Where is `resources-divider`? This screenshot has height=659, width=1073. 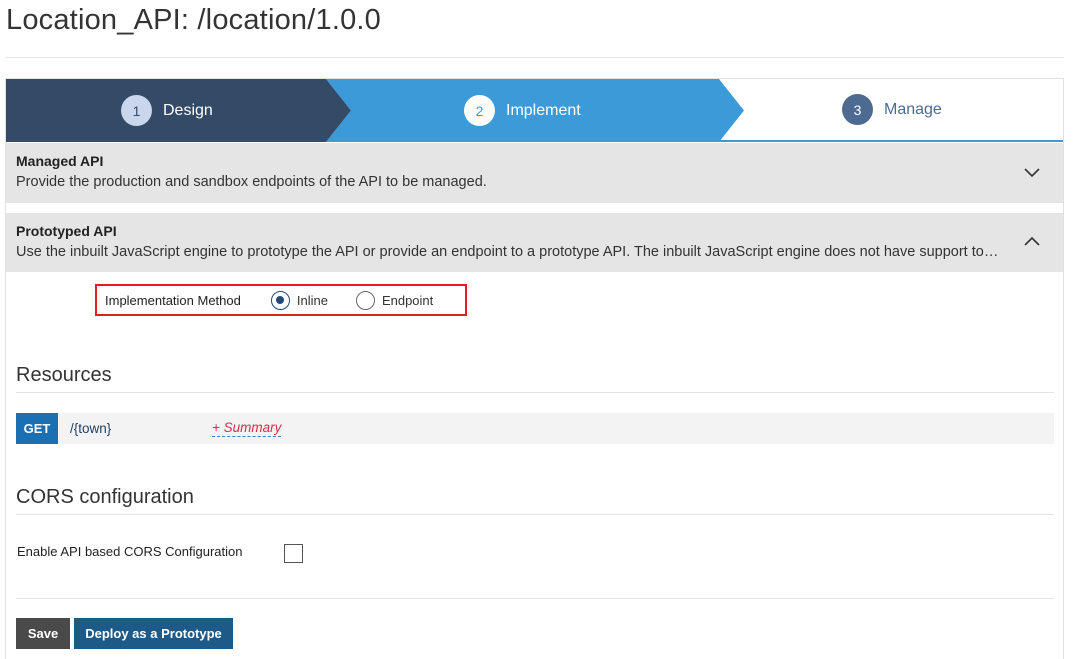
resources-divider is located at coordinates (535, 392).